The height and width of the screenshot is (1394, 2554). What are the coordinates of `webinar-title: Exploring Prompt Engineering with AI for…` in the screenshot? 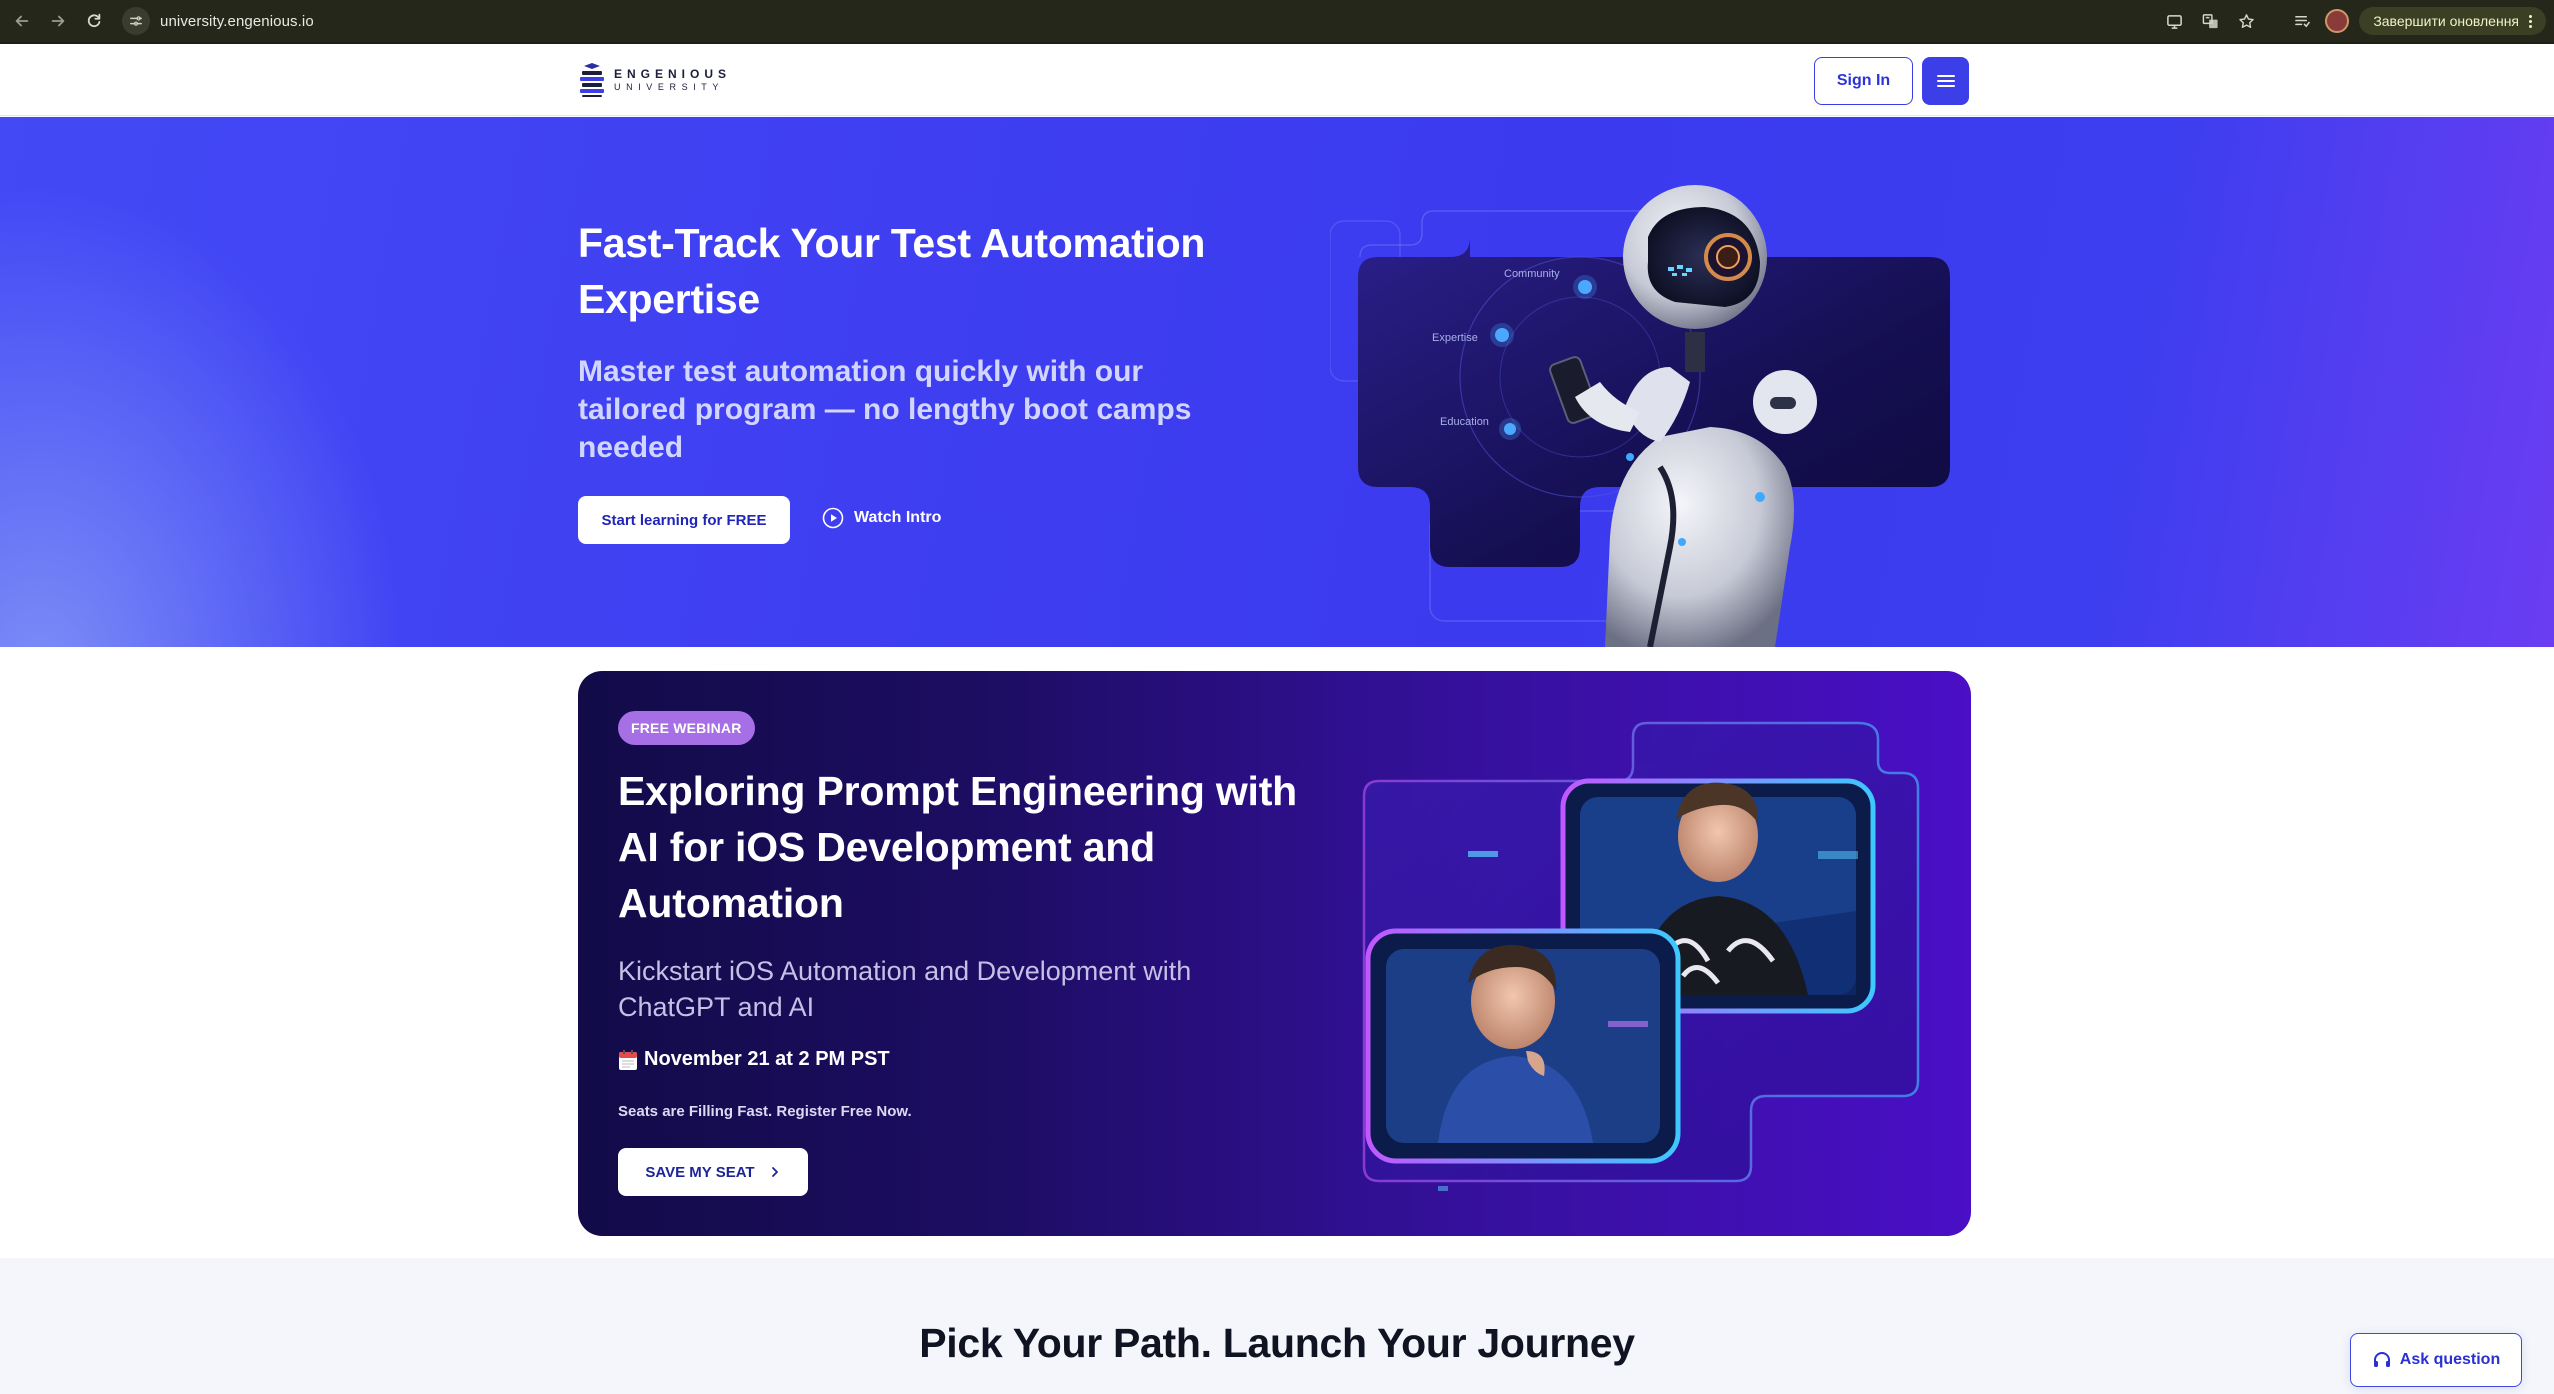 It's located at (958, 847).